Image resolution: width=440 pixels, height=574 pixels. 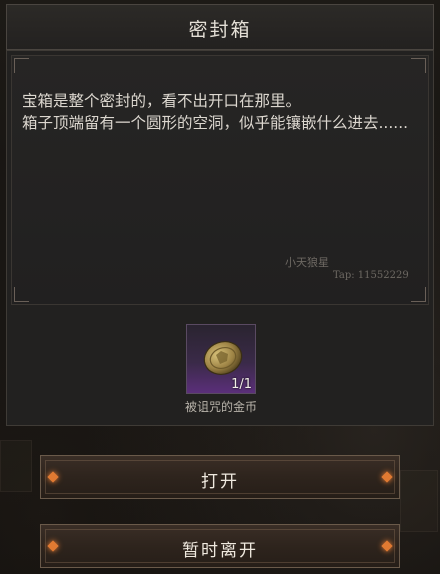 I want to click on watermark-name: 小天狼星, so click(x=307, y=262).